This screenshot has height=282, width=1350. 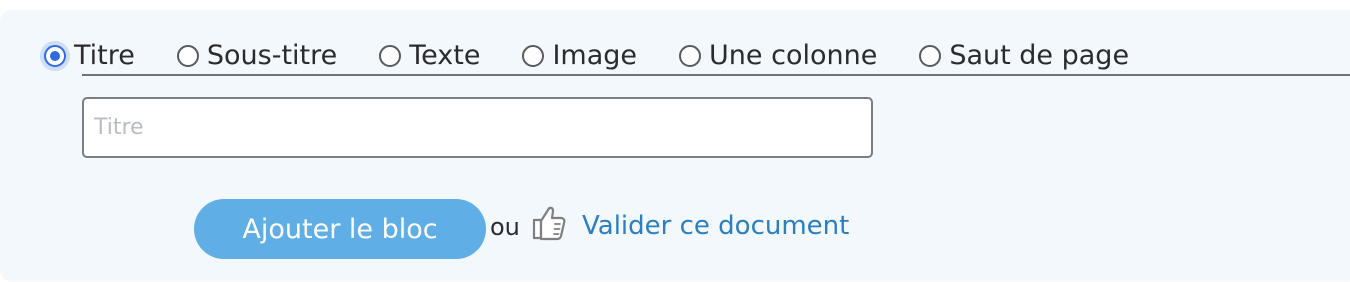 I want to click on radio-button-sous-titre, so click(x=187, y=56).